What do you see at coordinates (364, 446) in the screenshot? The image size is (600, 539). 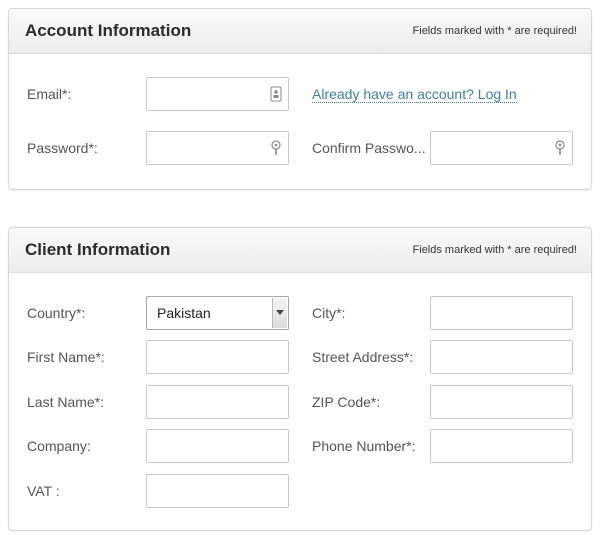 I see `phone-number-label: Phone Number*:` at bounding box center [364, 446].